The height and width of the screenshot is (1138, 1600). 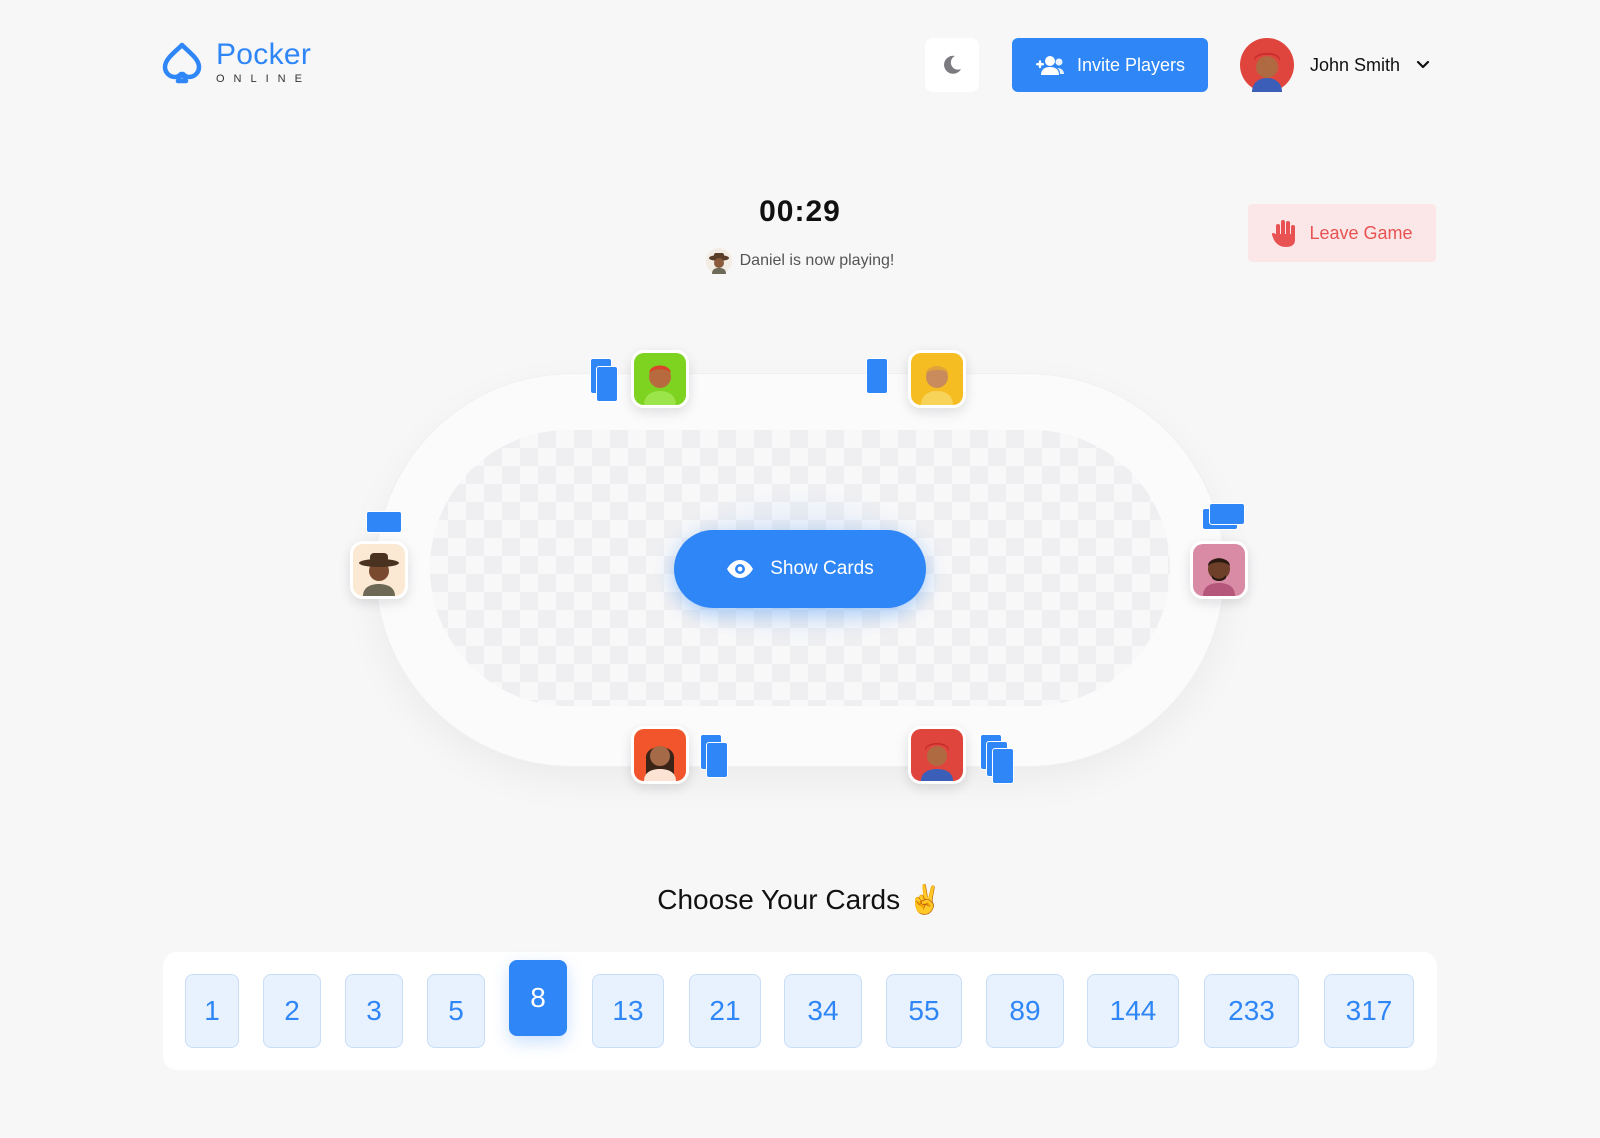 I want to click on logo-text: Pocker ONLINE, so click(x=264, y=62).